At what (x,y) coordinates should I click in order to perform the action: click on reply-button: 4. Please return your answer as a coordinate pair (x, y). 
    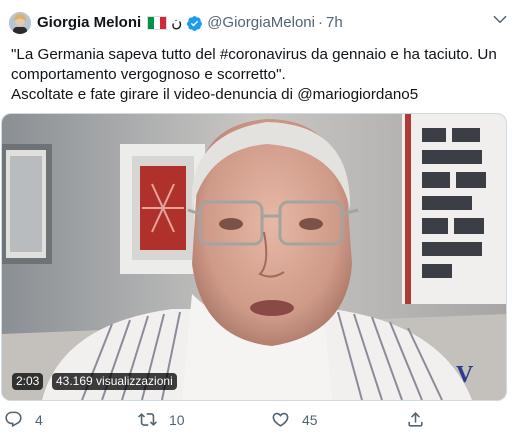
    Looking at the image, I should click on (23, 419).